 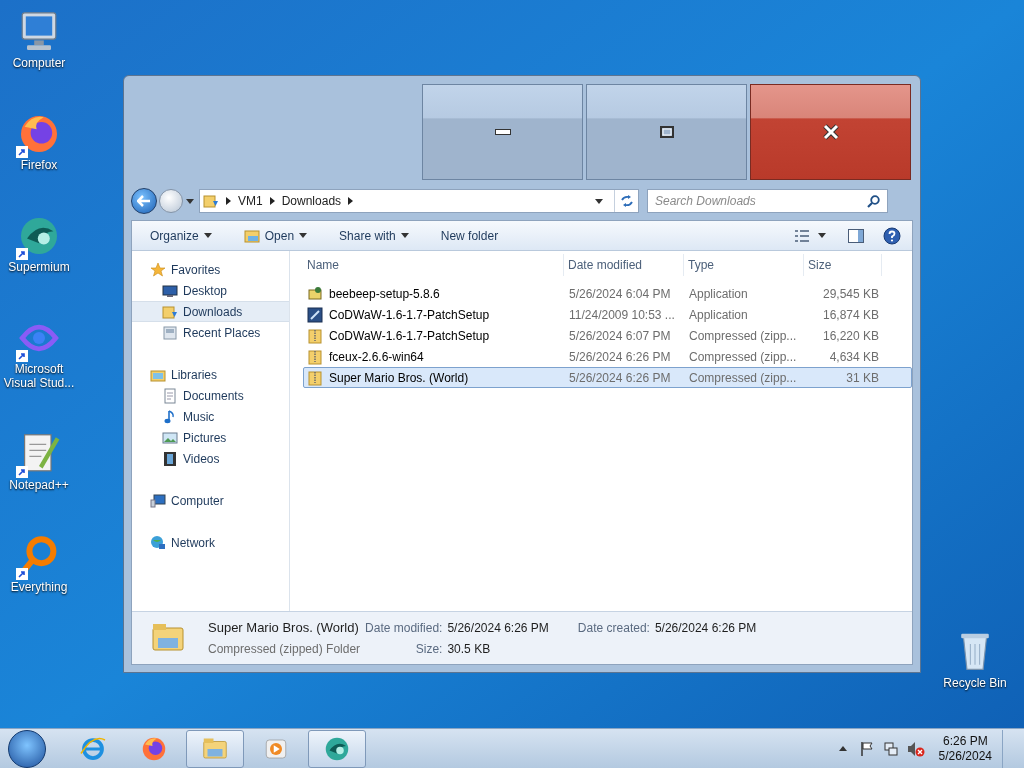 I want to click on desktop-icon-label: Supermium, so click(x=39, y=267).